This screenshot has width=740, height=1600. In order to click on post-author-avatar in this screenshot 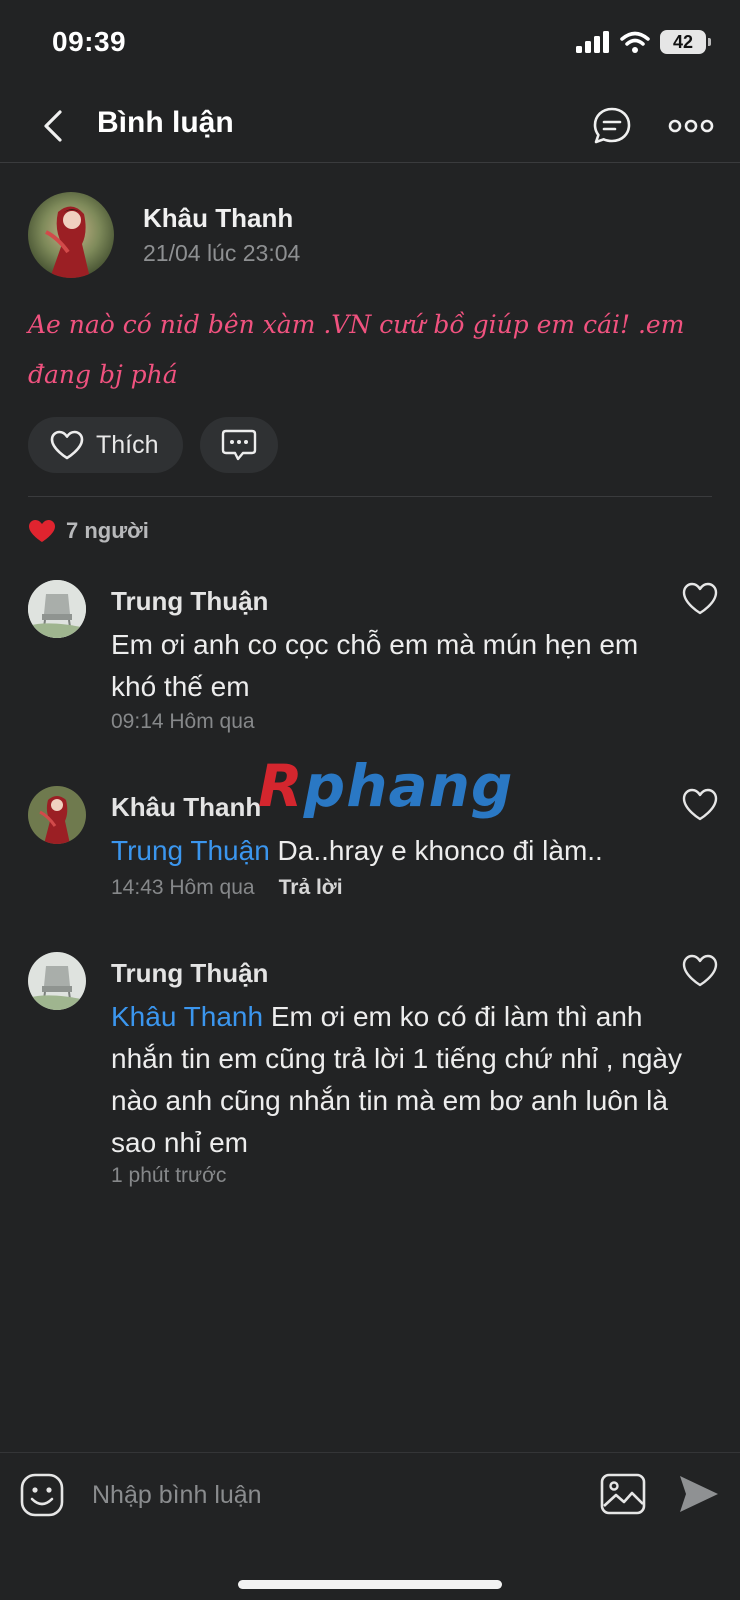, I will do `click(71, 235)`.